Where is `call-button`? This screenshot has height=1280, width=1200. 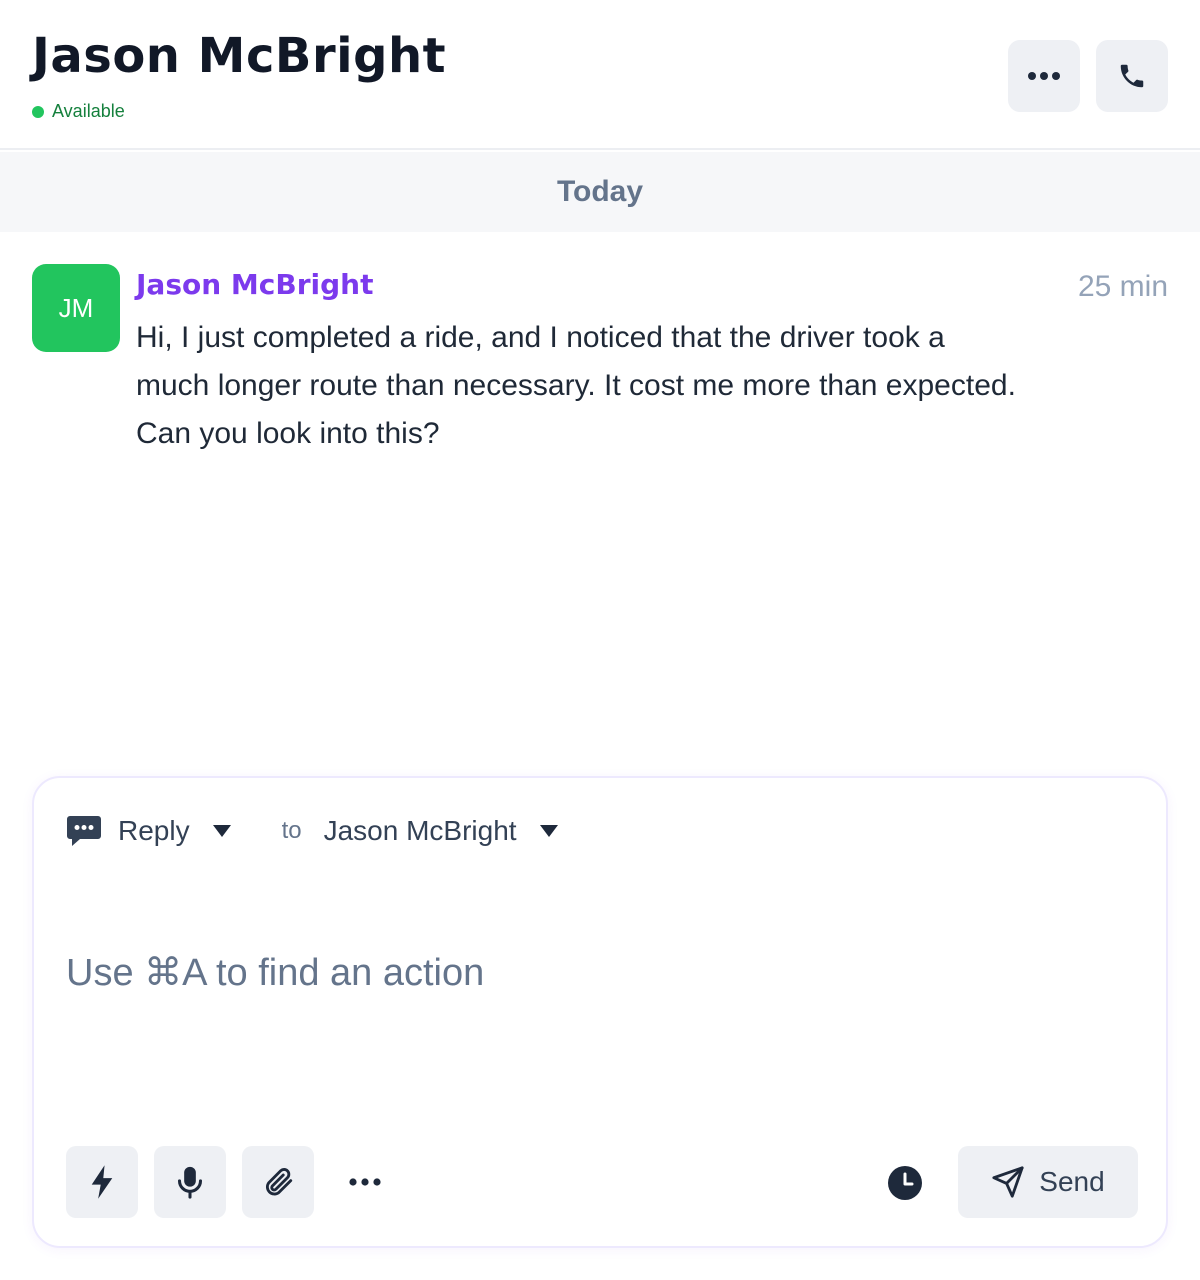 call-button is located at coordinates (1132, 76).